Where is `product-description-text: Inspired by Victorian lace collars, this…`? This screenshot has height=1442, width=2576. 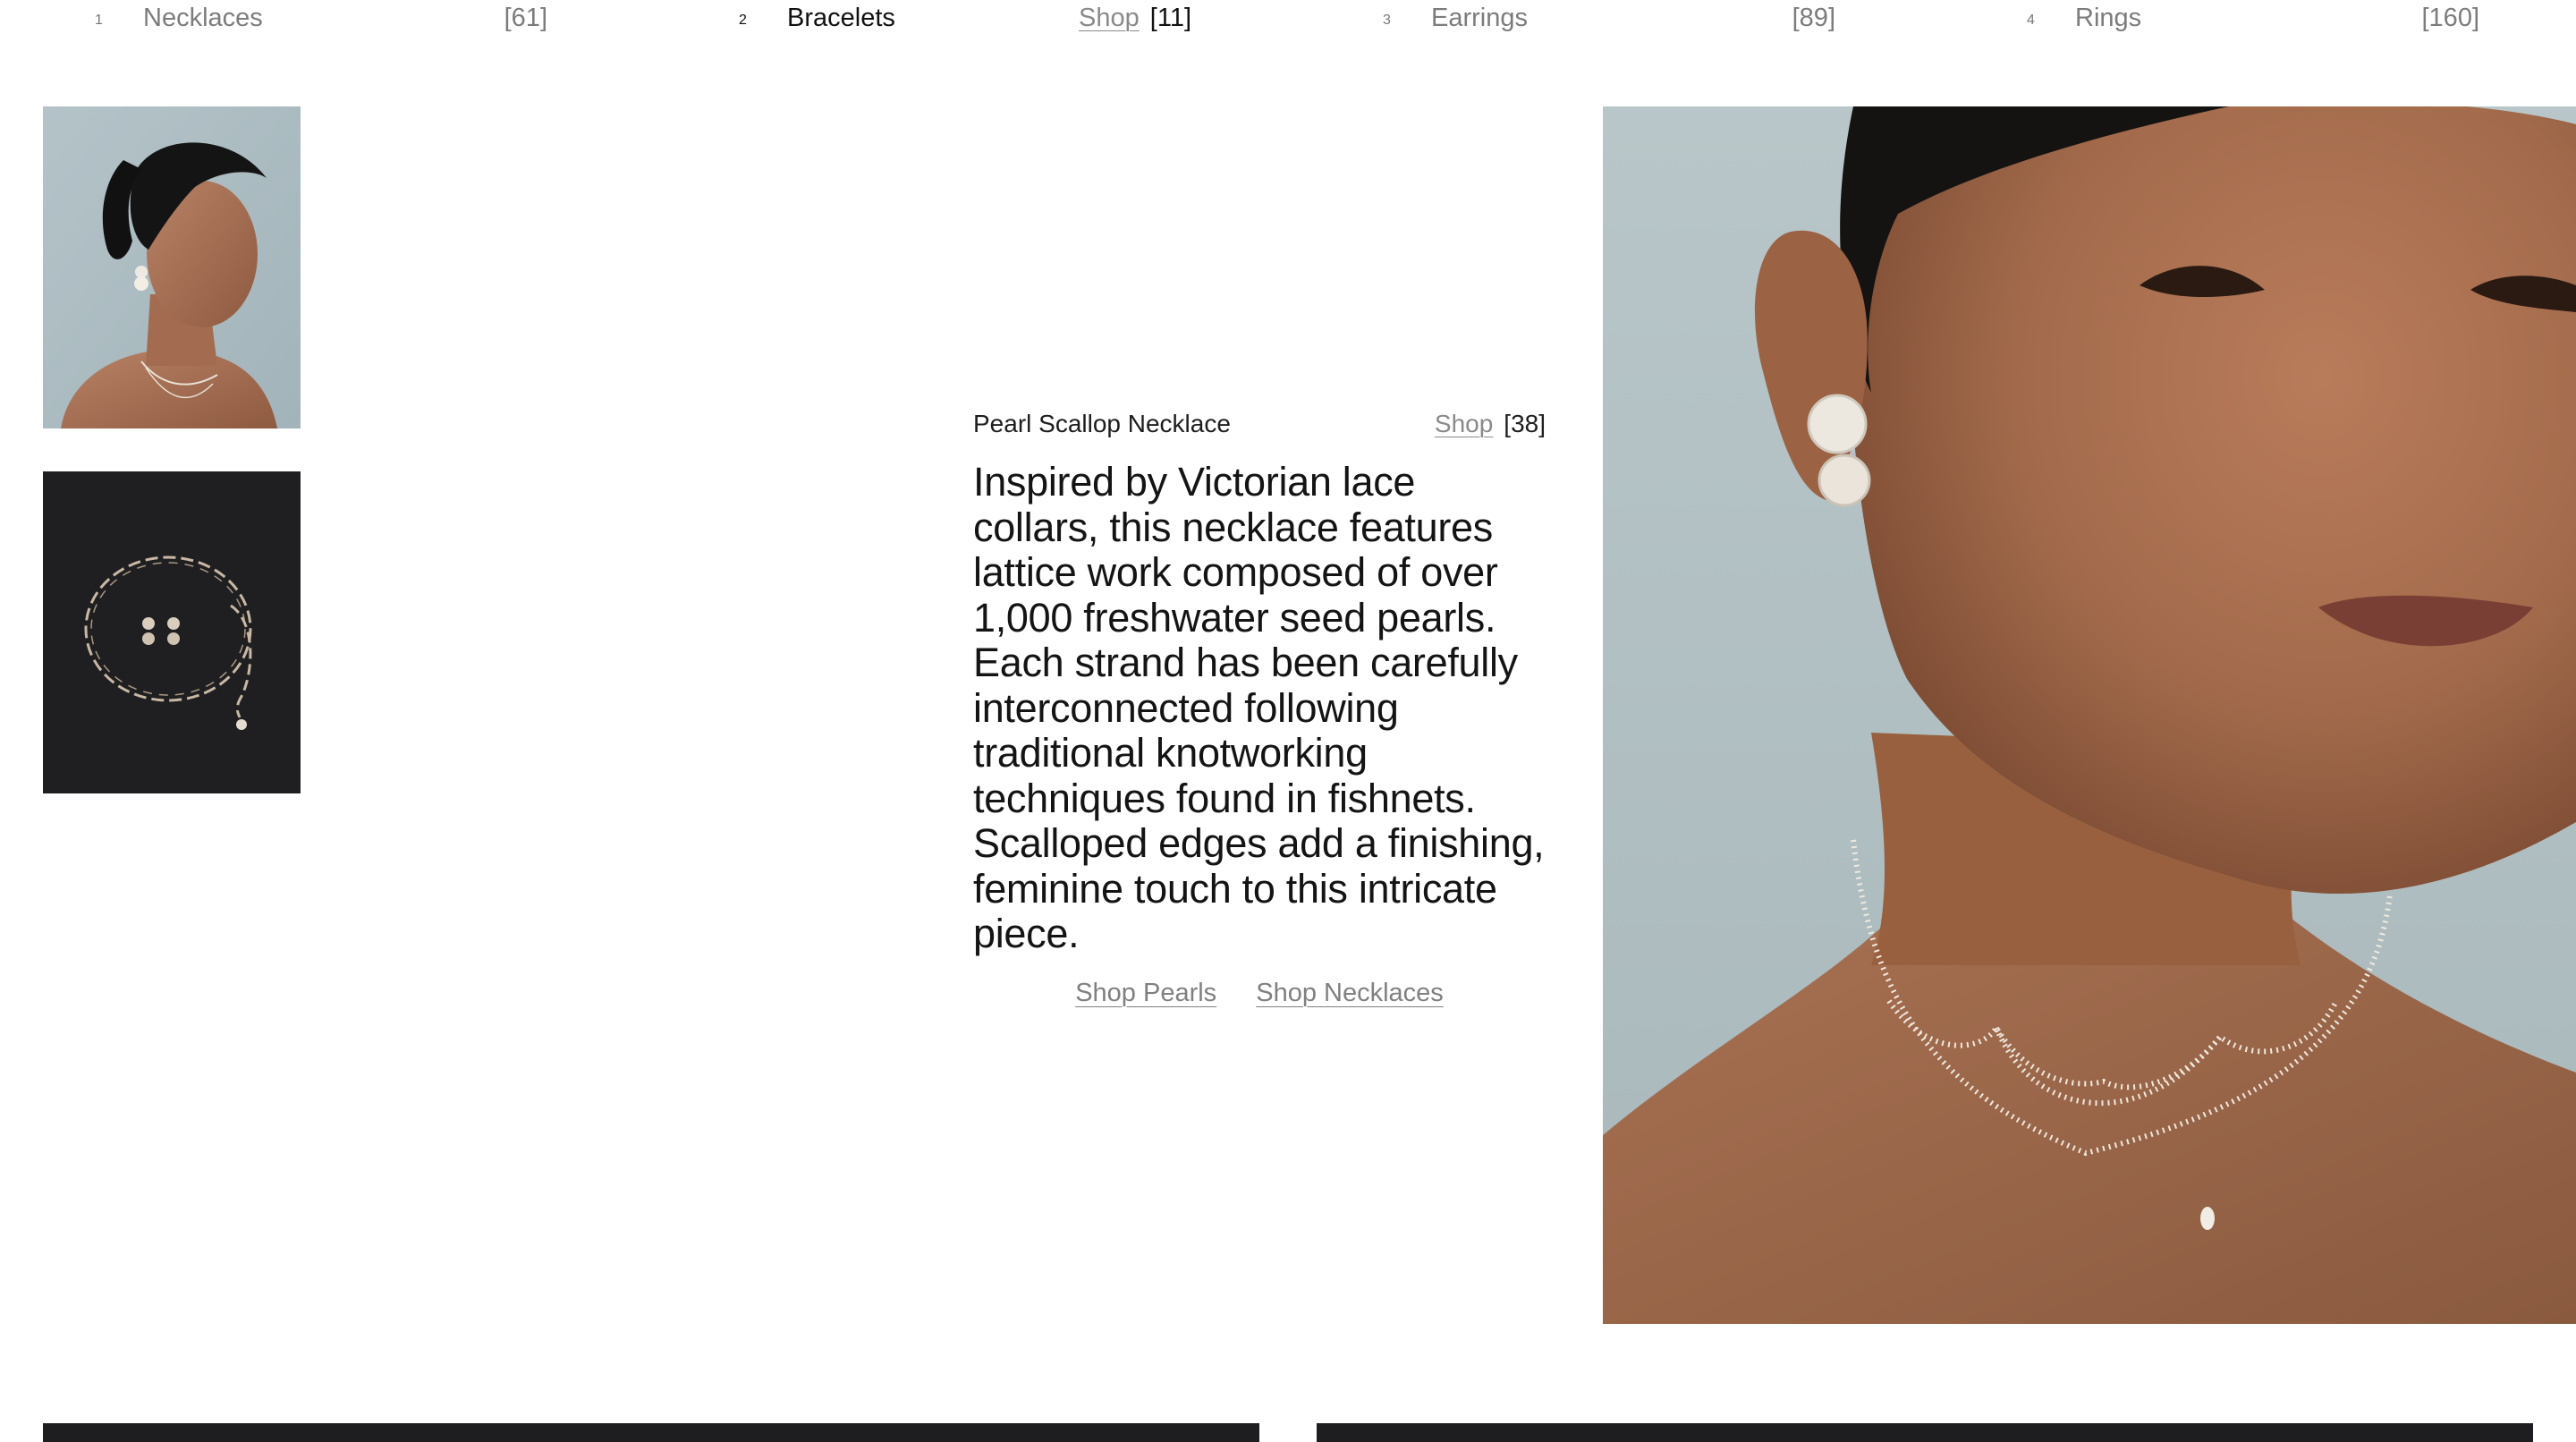
product-description-text: Inspired by Victorian lace collars, this… is located at coordinates (1259, 707).